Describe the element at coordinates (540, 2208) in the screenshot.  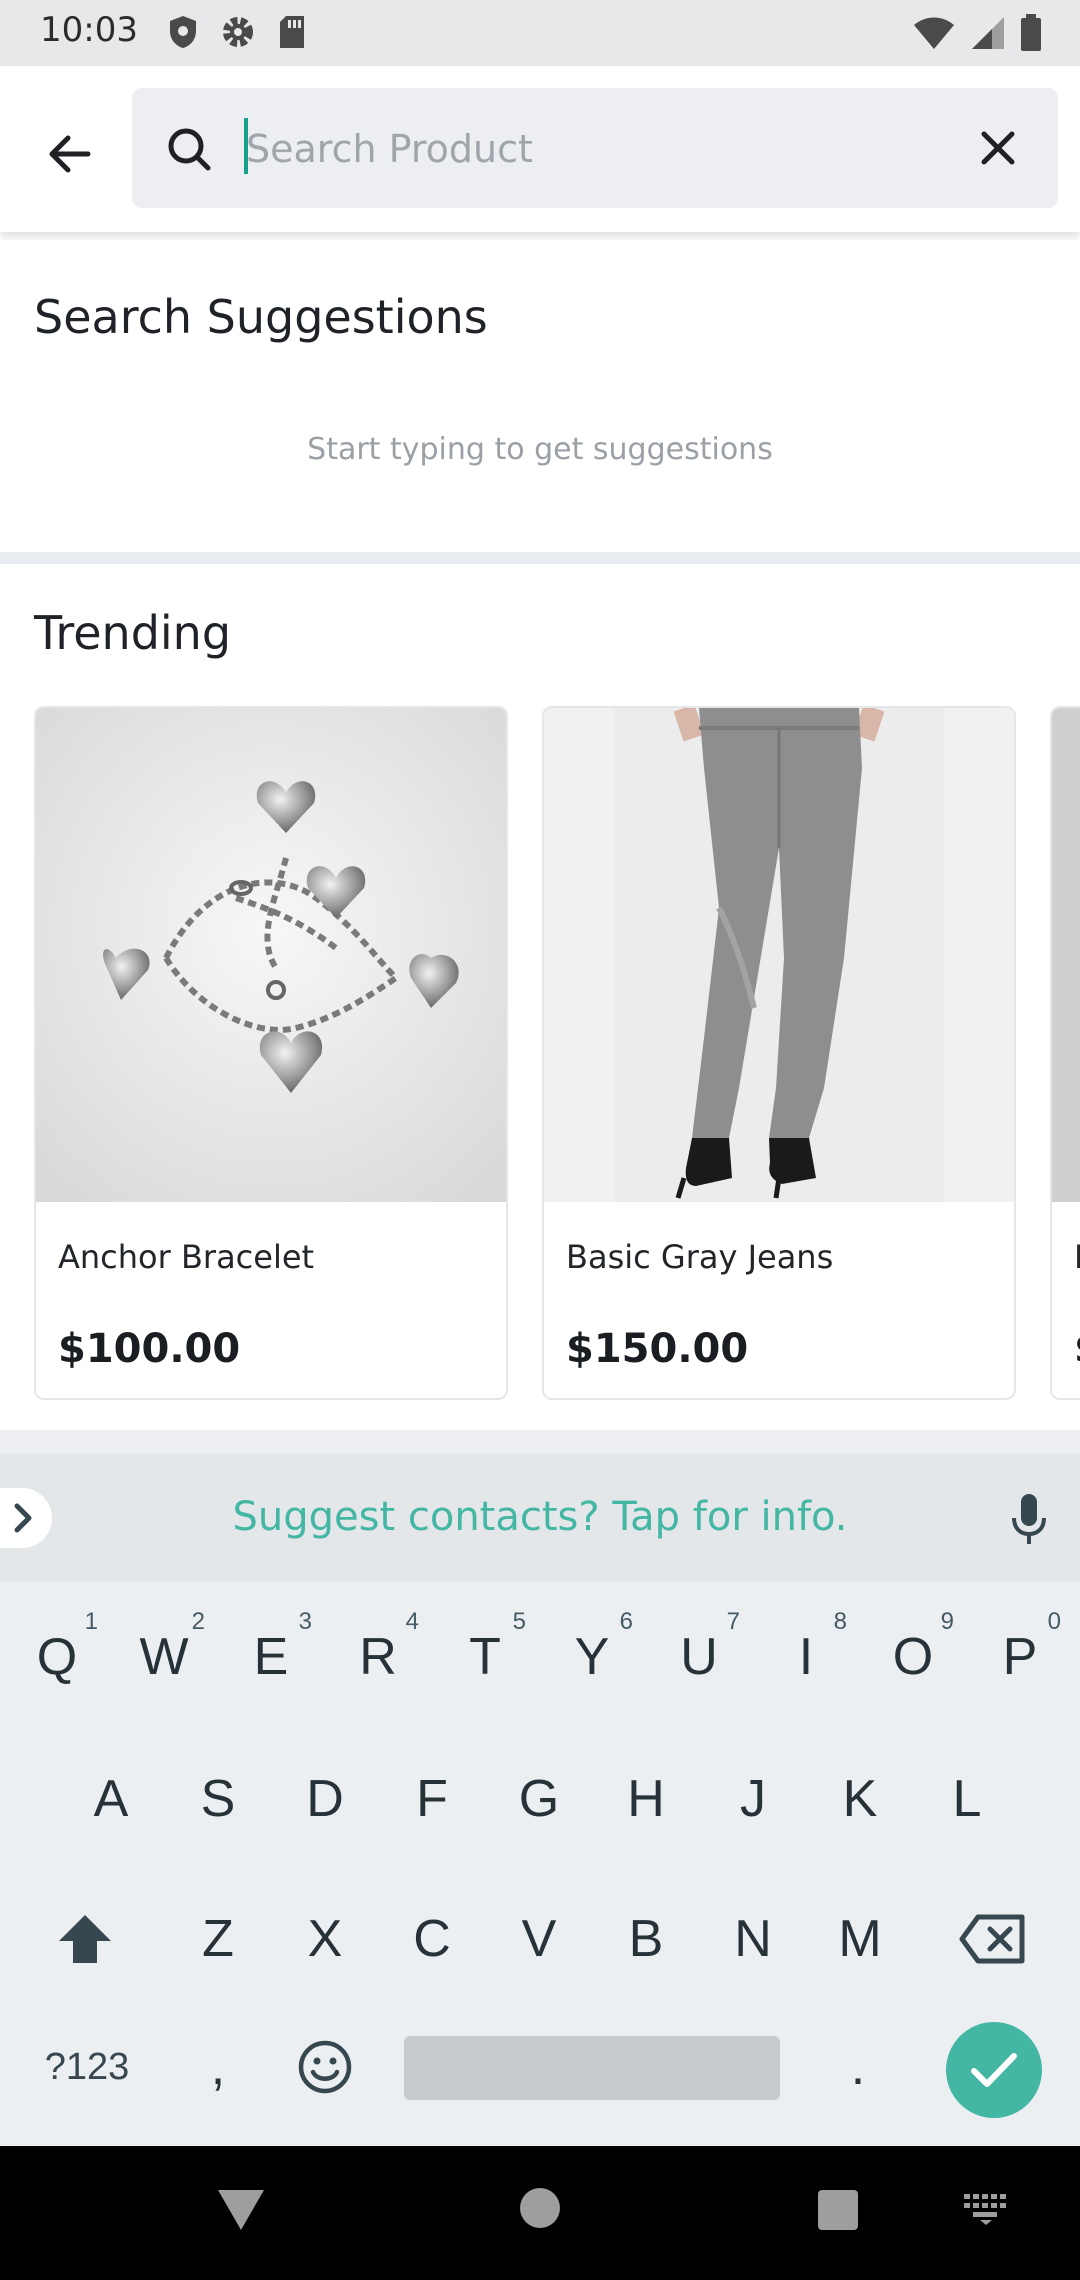
I see `nav-home-icon` at that location.